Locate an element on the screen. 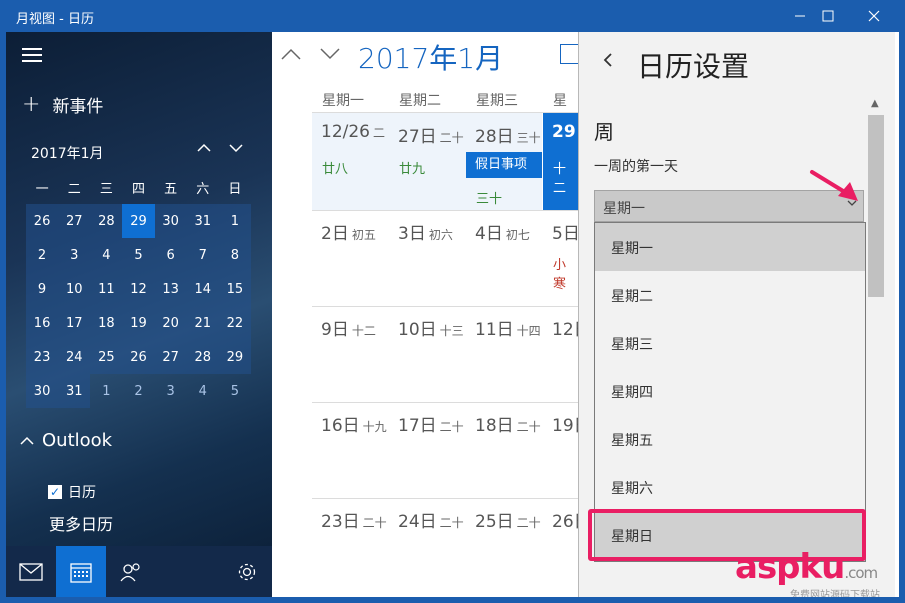  mini-day: 15 is located at coordinates (234, 289).